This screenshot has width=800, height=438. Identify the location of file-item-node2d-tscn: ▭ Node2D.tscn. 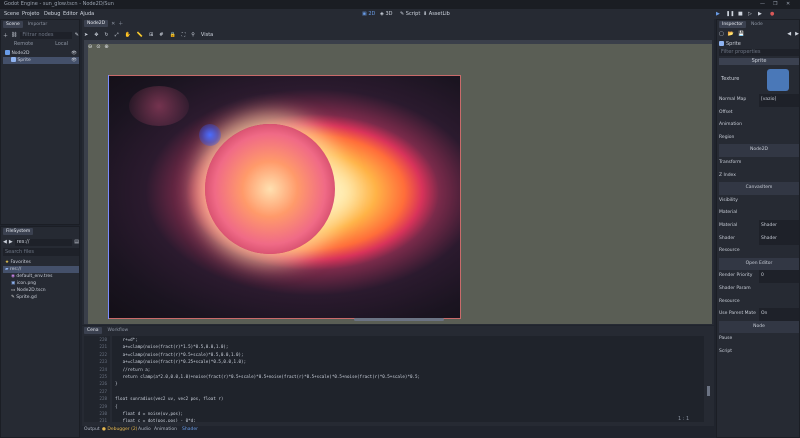
(41, 290).